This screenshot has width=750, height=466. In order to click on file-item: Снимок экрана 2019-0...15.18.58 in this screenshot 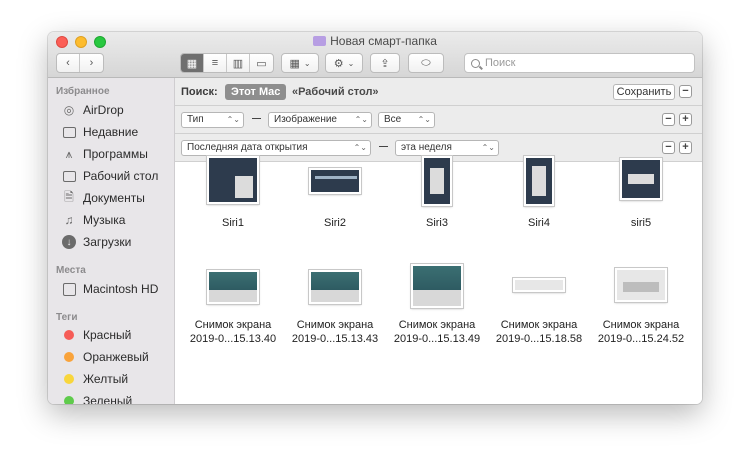, I will do `click(539, 307)`.